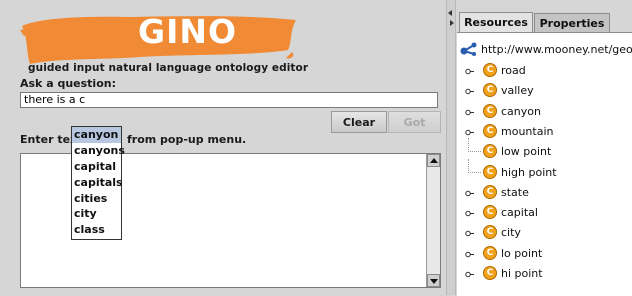 This screenshot has height=296, width=632. I want to click on tree-node: Croad, so click(544, 72).